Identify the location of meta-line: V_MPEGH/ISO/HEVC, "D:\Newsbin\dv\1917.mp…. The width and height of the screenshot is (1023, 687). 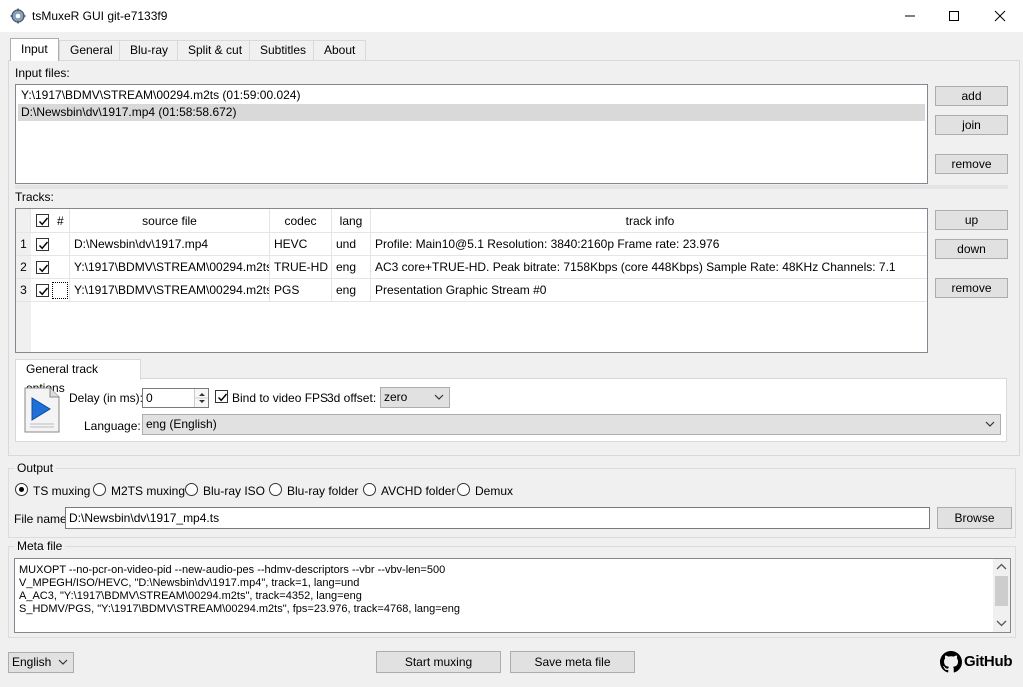
(189, 583).